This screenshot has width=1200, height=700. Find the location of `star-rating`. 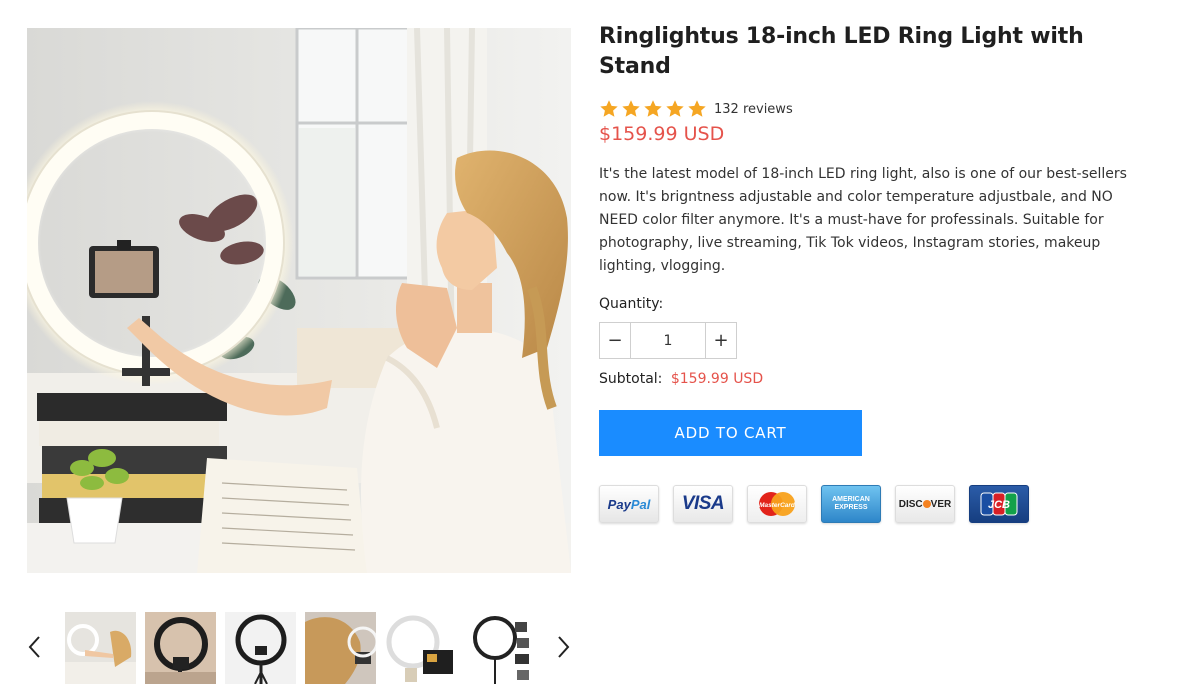

star-rating is located at coordinates (653, 109).